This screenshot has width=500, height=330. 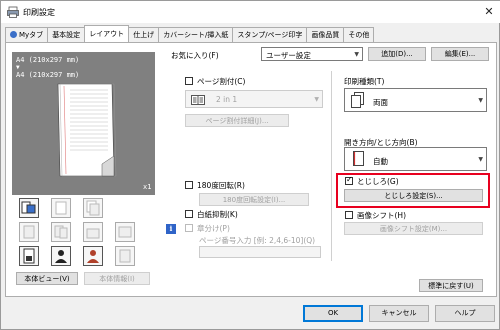 What do you see at coordinates (29, 232) in the screenshot?
I see `tray-icon` at bounding box center [29, 232].